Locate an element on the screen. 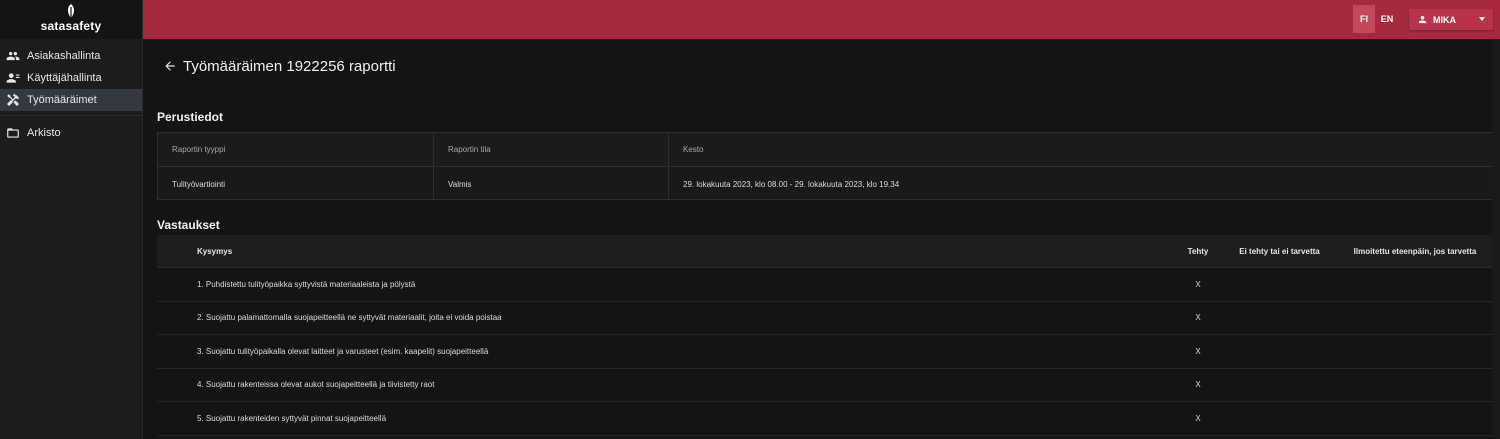  sidebar-item-work-orders: Työmääräimet is located at coordinates (71, 100).